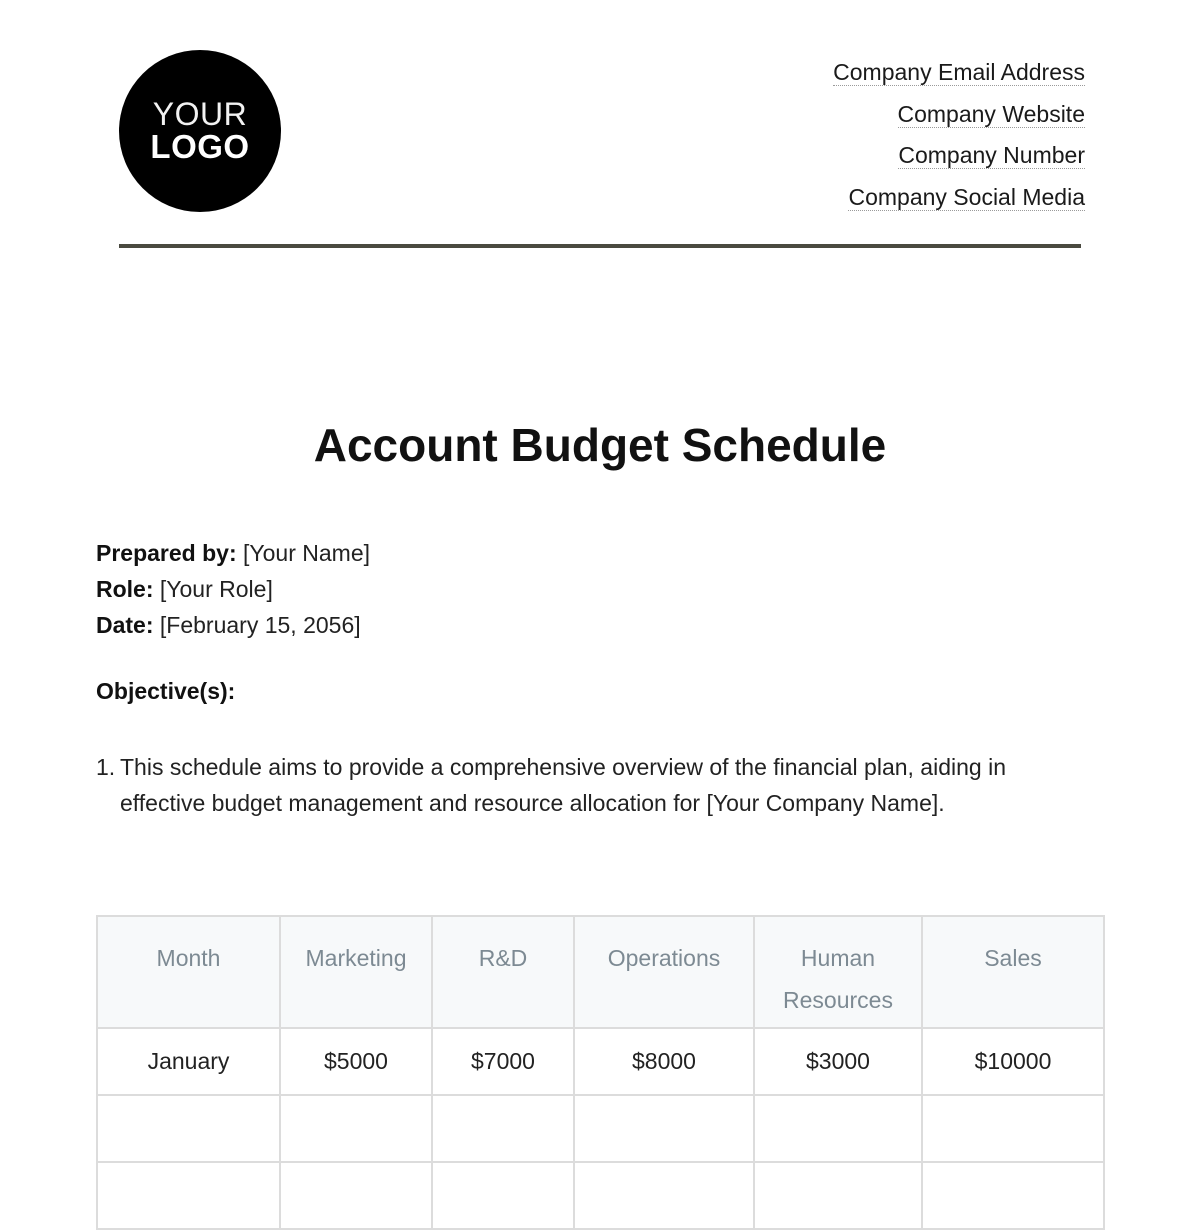  I want to click on prepared-by-label: Prepared by:, so click(166, 553).